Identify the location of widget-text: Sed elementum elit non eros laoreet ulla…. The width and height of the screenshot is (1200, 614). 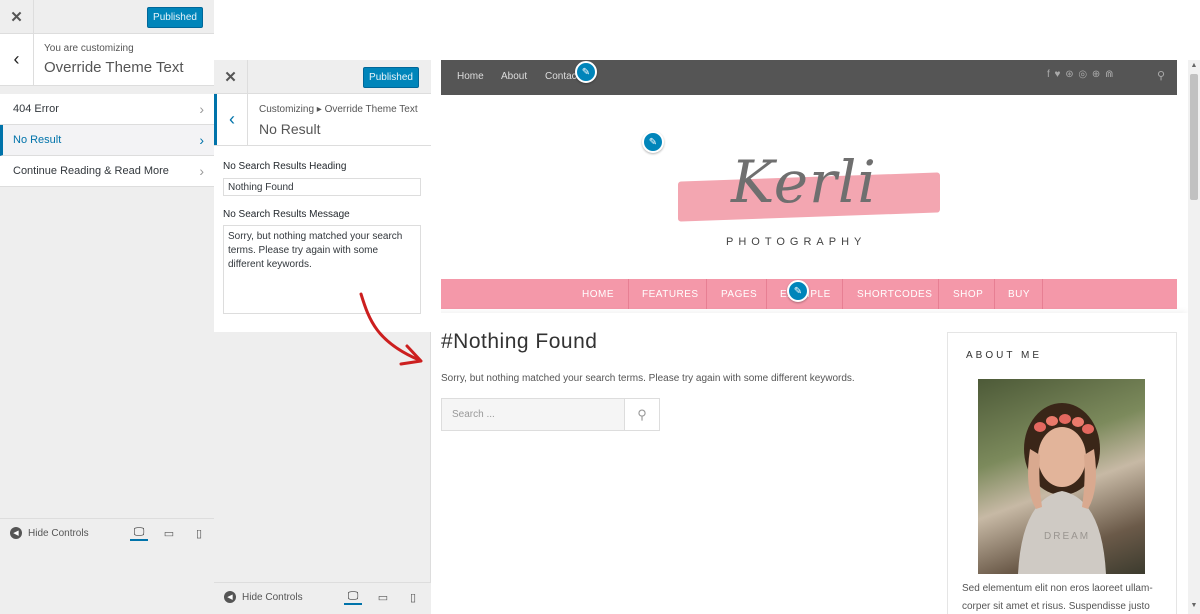
(1057, 597).